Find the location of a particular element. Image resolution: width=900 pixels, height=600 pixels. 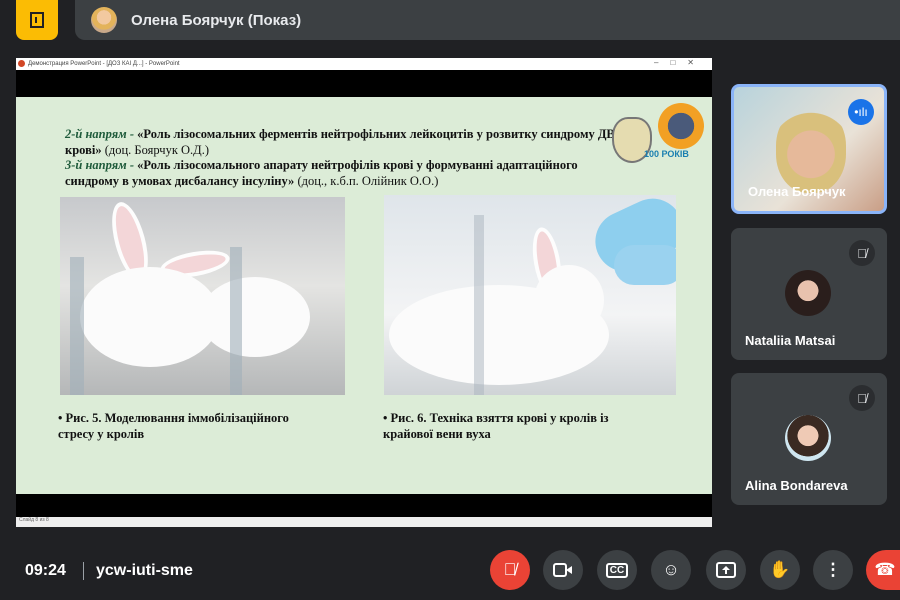

participant-tile: 🎙̸ Nataliia Matsai is located at coordinates (809, 294).